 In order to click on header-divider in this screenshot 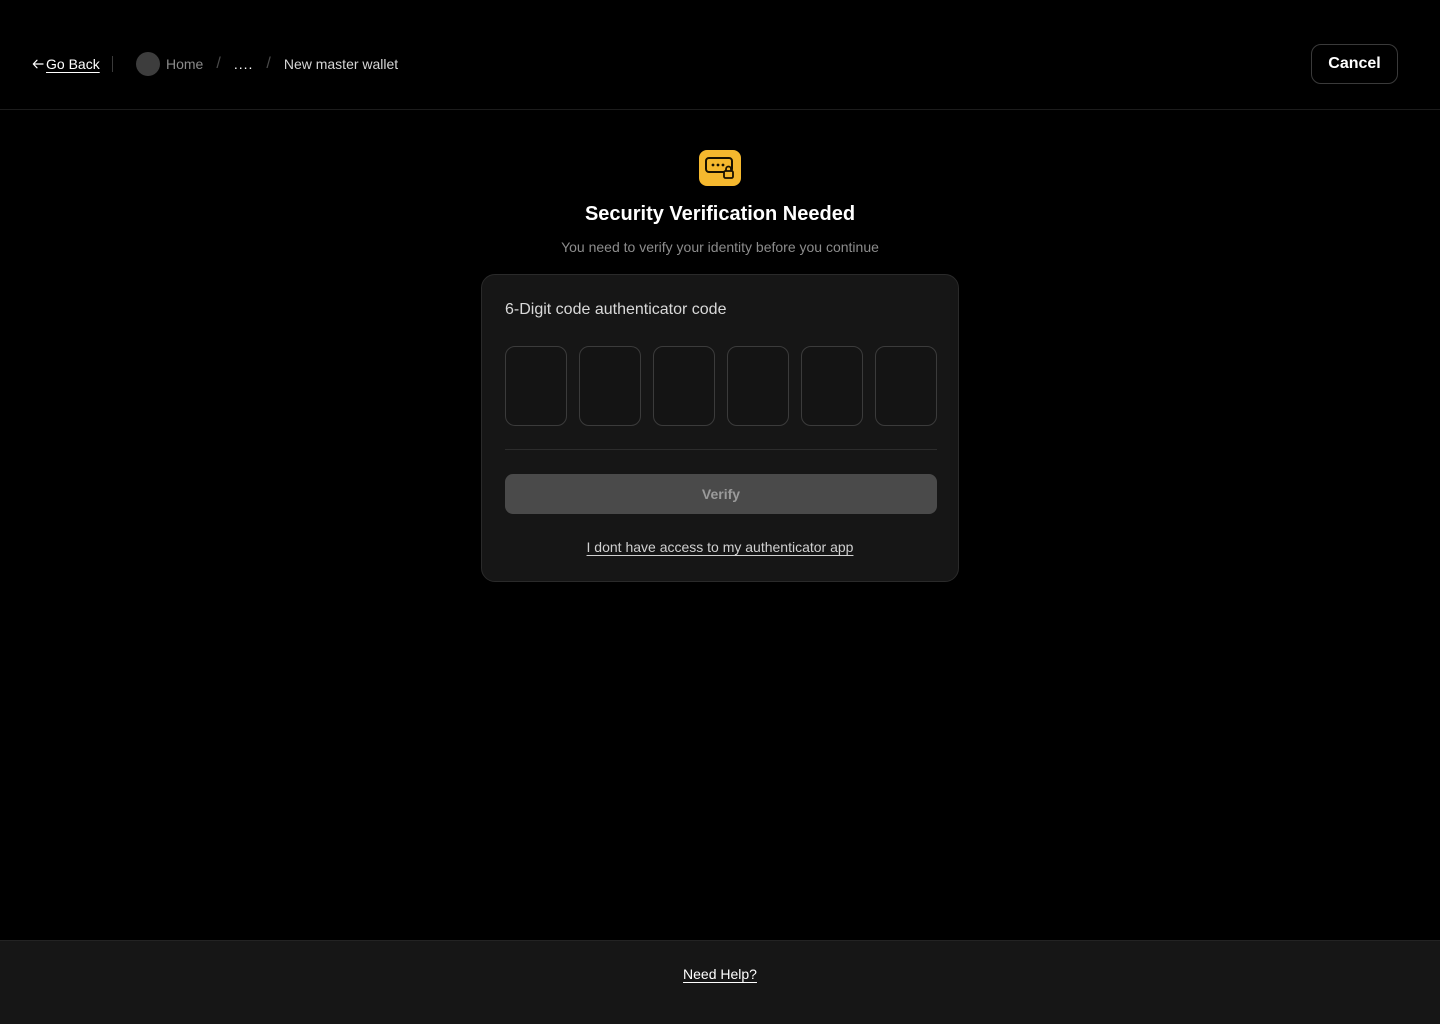, I will do `click(112, 64)`.